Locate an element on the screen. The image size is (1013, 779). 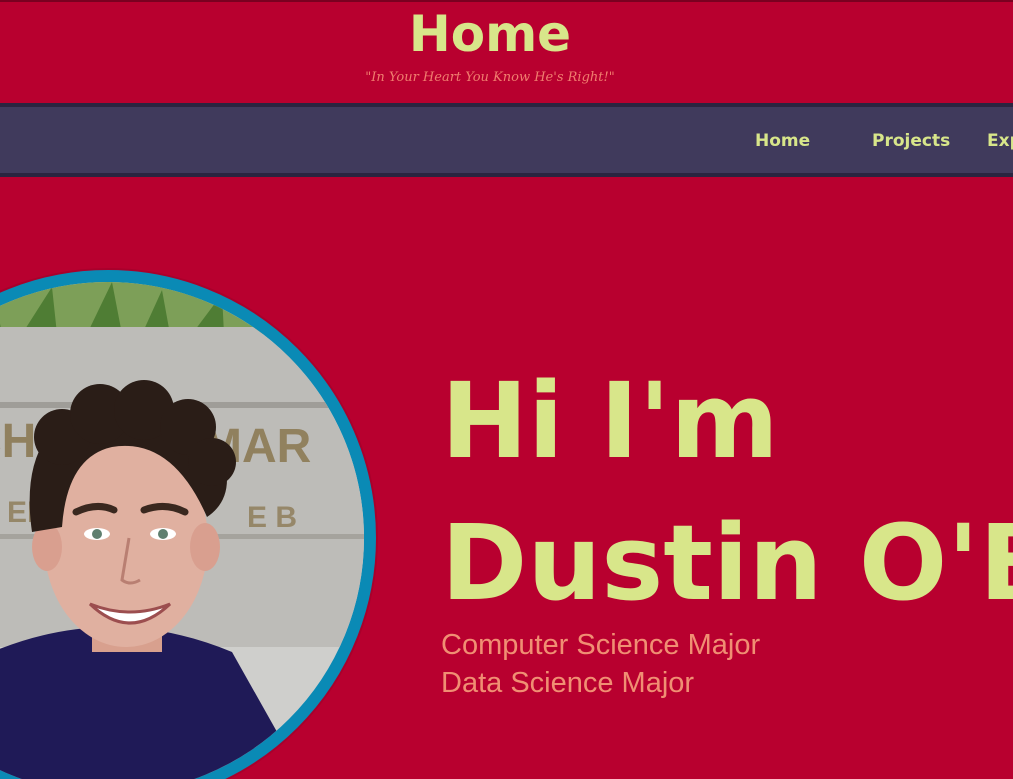
hero-greeting: Hi I'm is located at coordinates (610, 421).